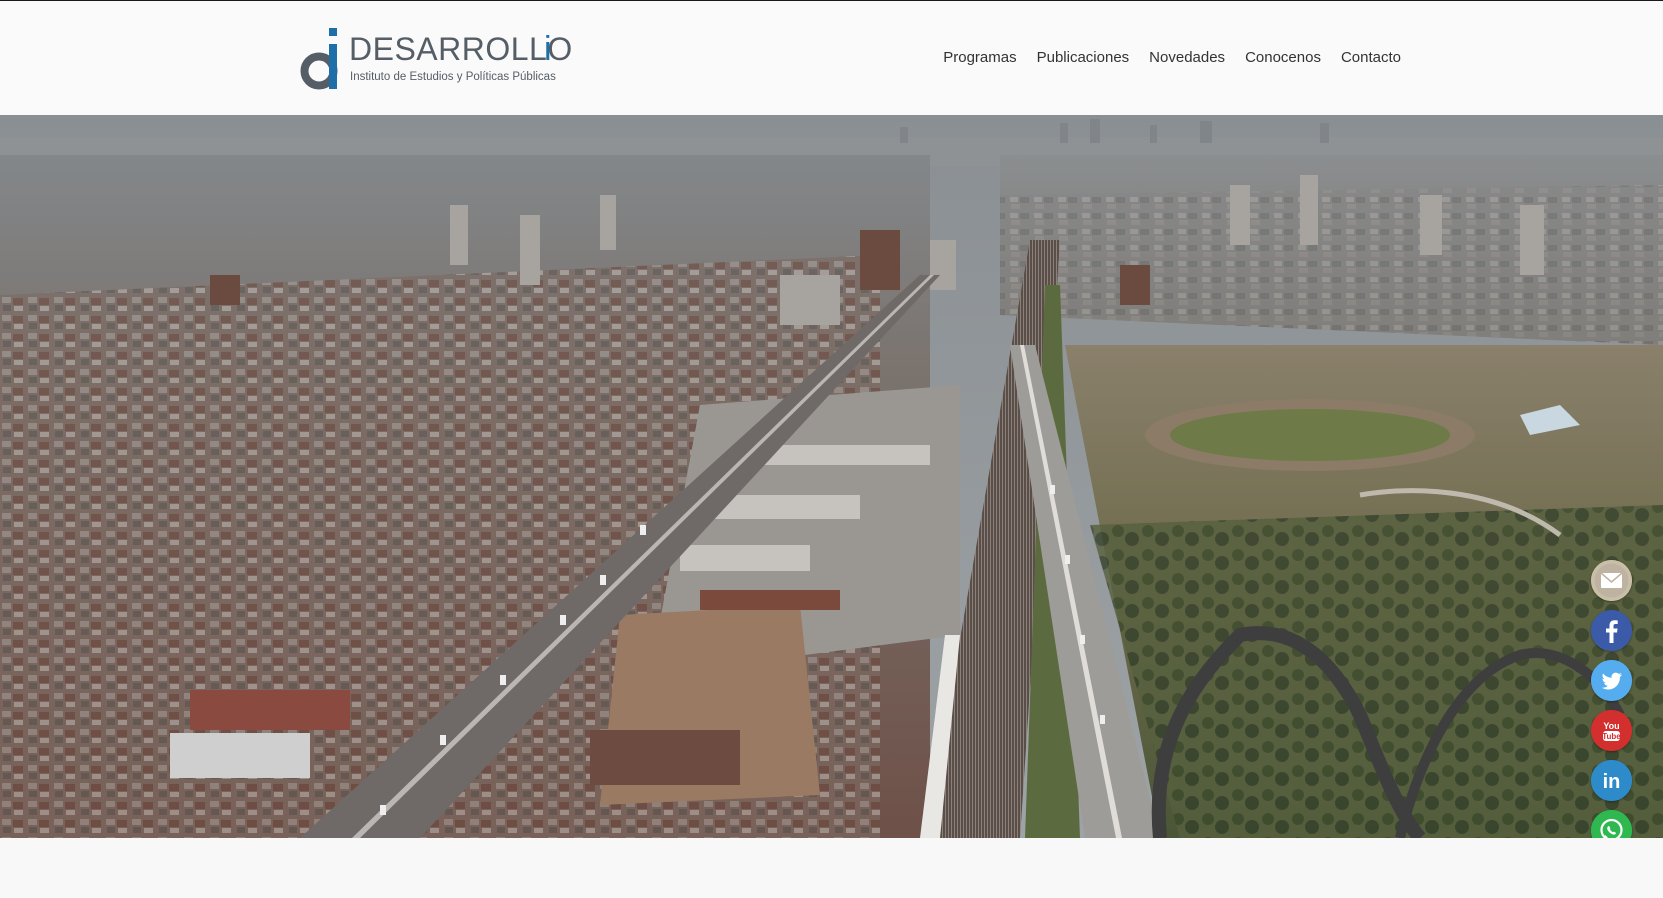 The height and width of the screenshot is (898, 1663). I want to click on youtube-icon: You Tube, so click(1611, 730).